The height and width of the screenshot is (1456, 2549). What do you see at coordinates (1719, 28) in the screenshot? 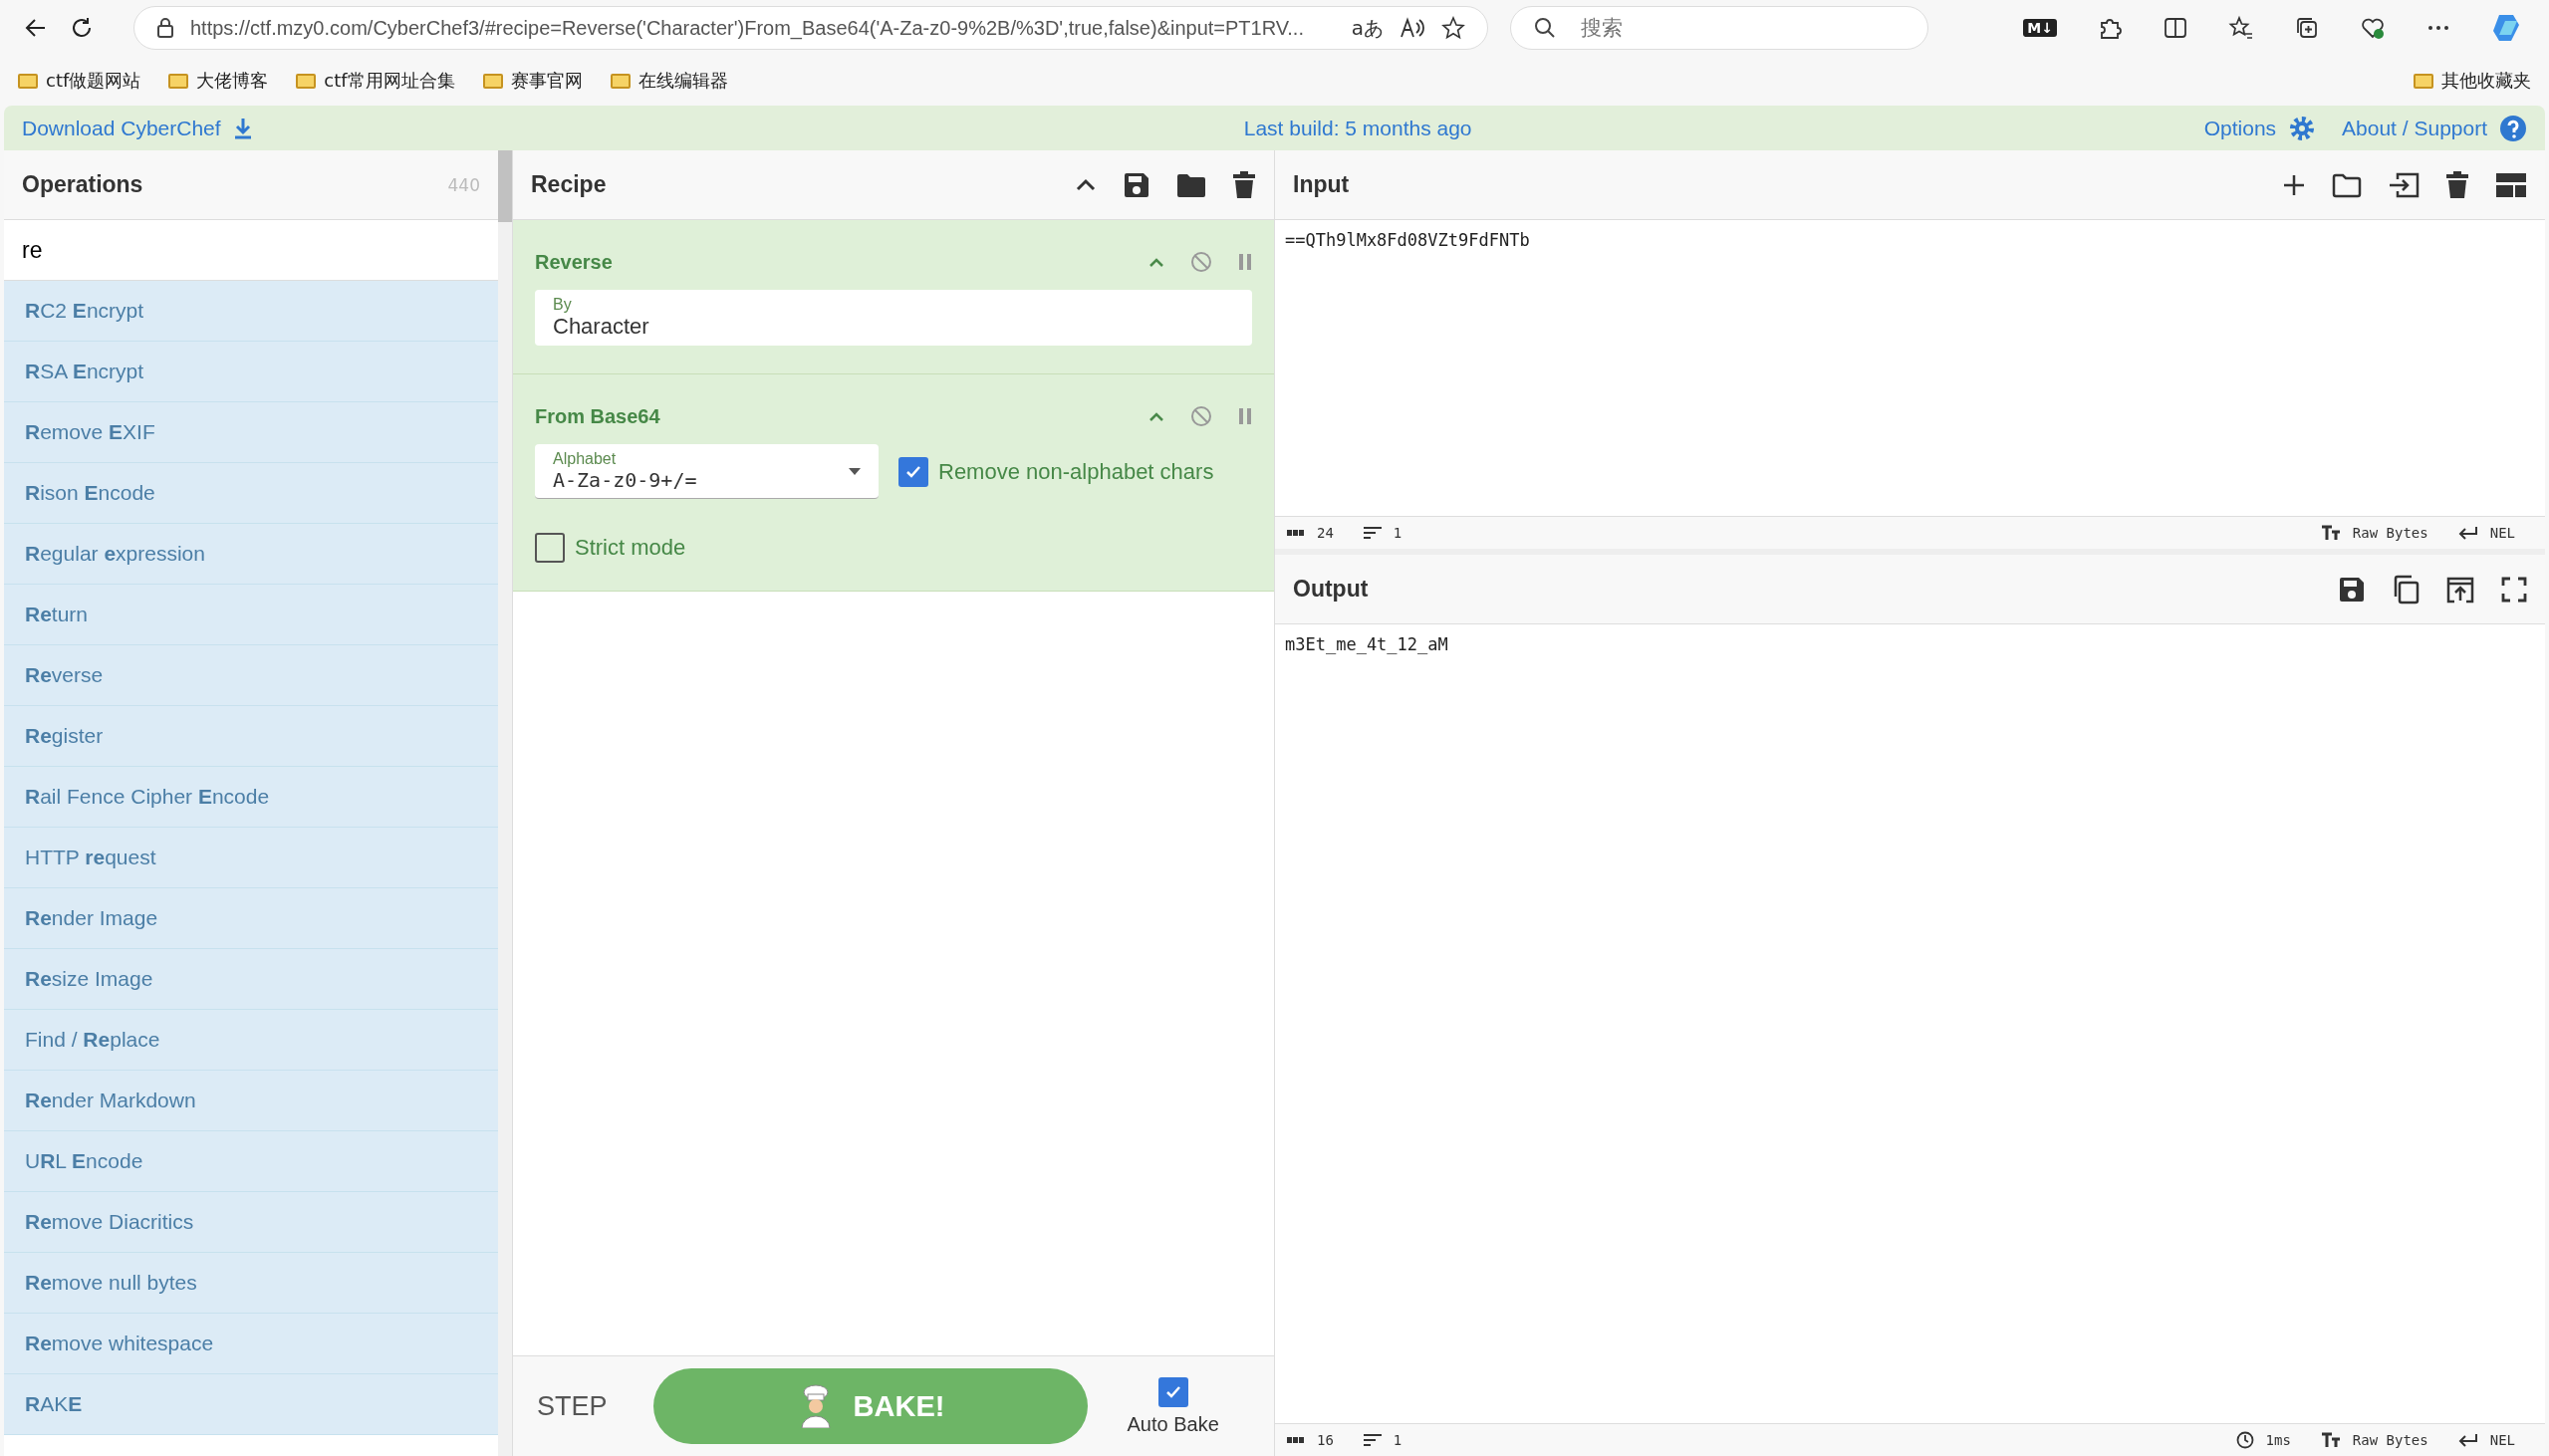
I see `search-field: 搜索` at bounding box center [1719, 28].